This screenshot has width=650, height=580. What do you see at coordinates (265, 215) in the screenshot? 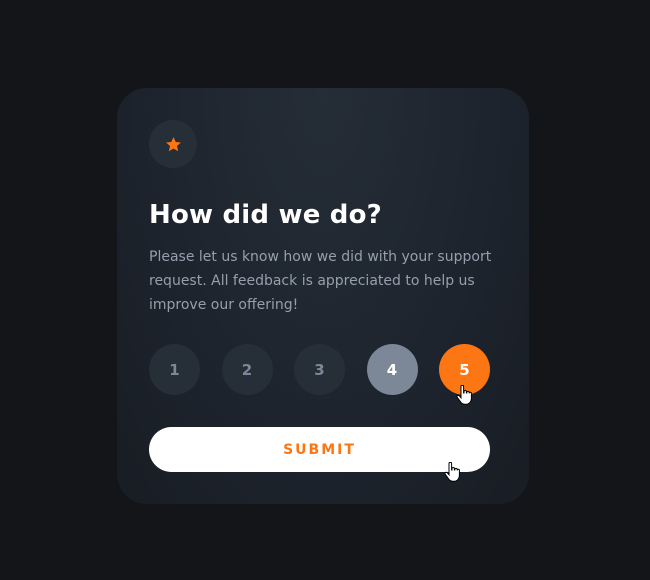
I see `card-title: How did we do?` at bounding box center [265, 215].